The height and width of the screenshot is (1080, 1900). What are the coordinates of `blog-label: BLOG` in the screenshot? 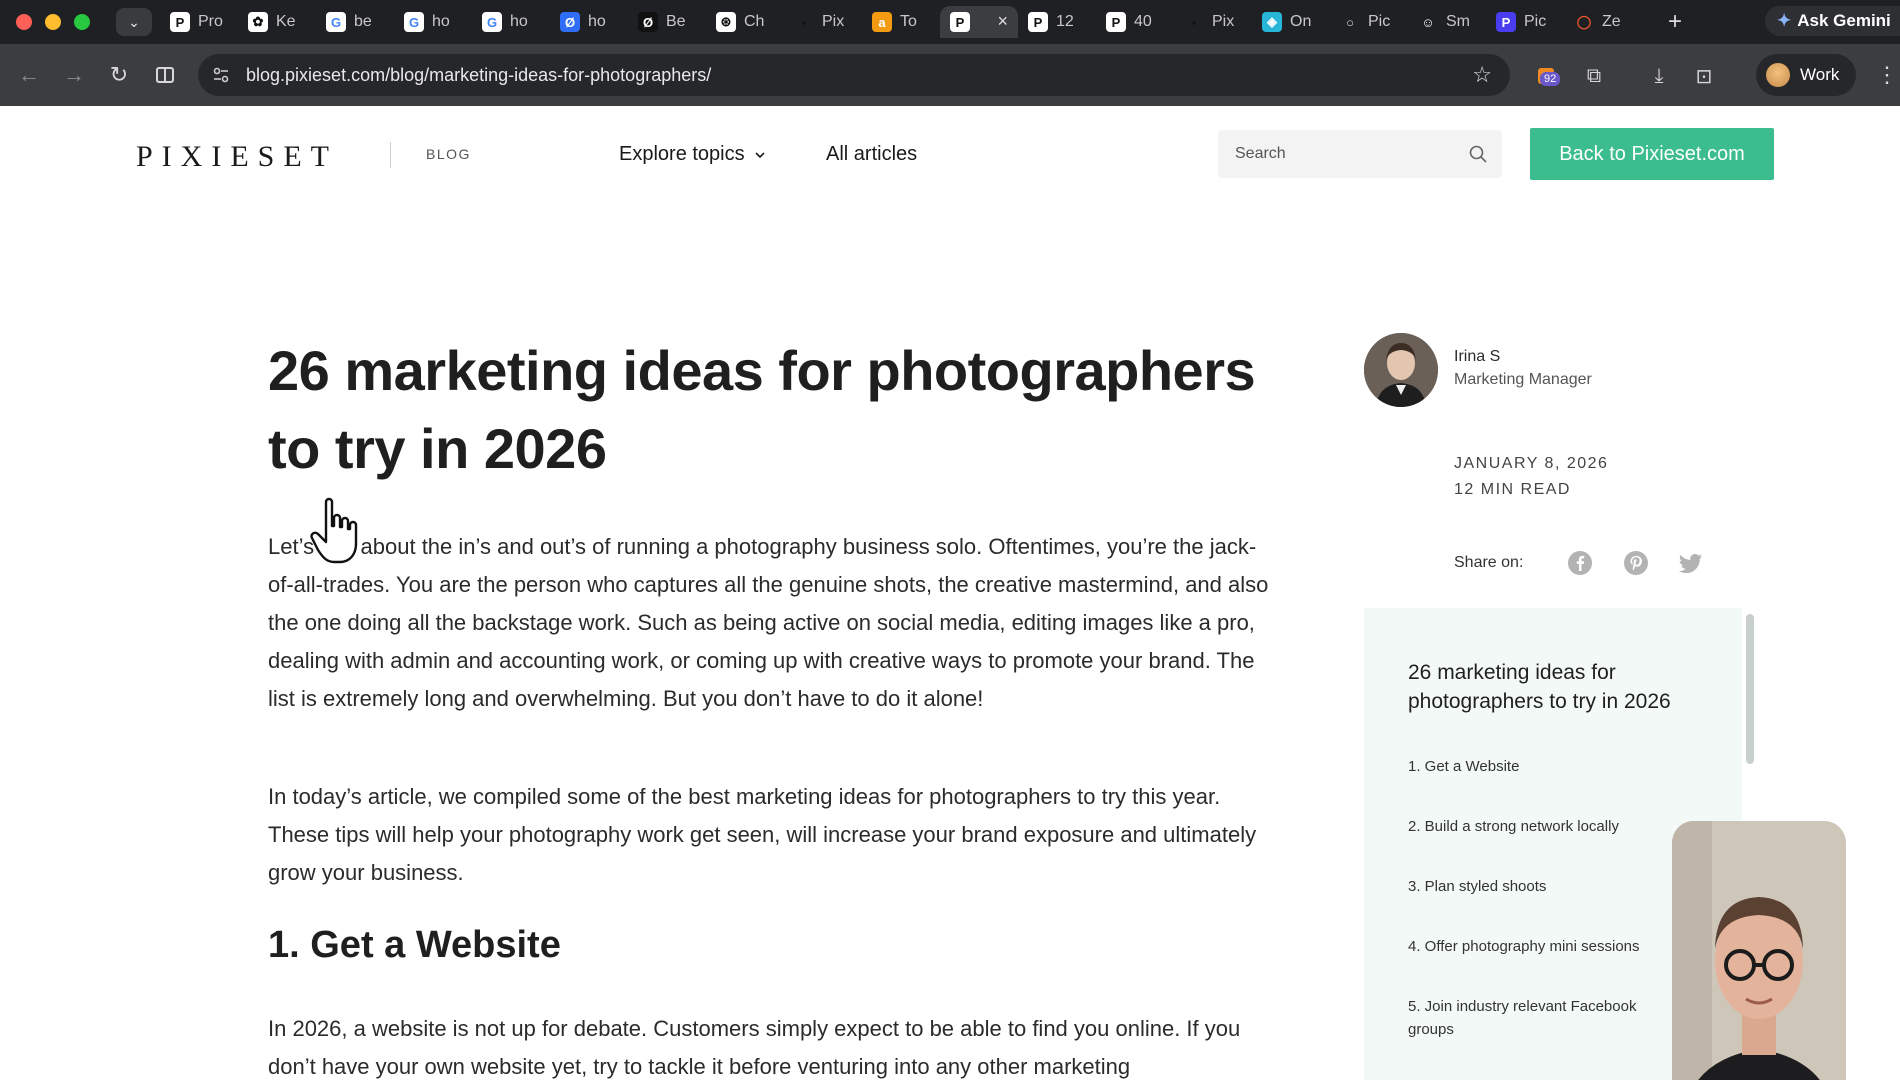 It's located at (448, 154).